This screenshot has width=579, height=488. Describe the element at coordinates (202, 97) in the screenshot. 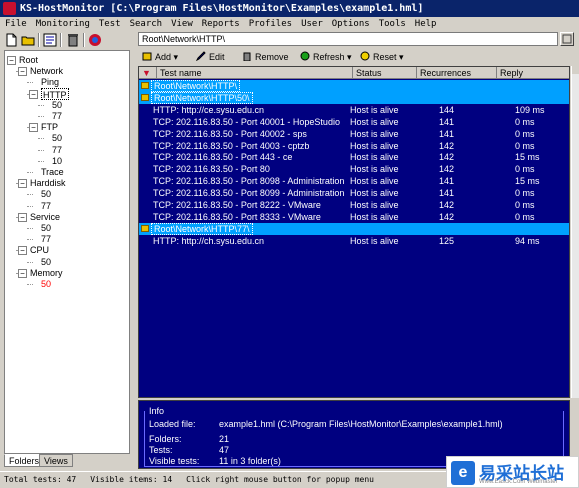

I see `folder-path: Root\Network\HTTP\50\` at that location.